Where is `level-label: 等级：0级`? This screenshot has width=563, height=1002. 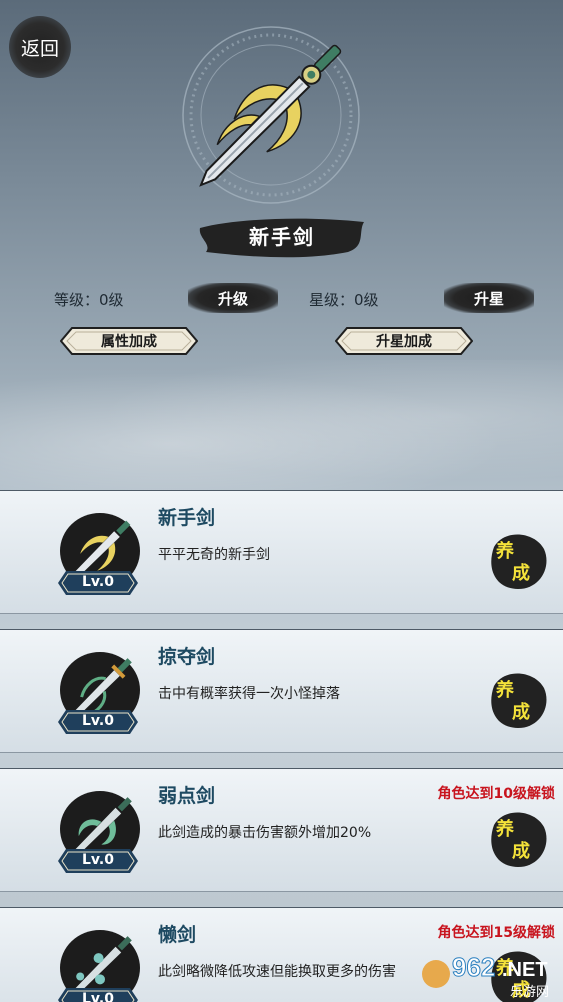 level-label: 等级：0级 is located at coordinates (89, 300).